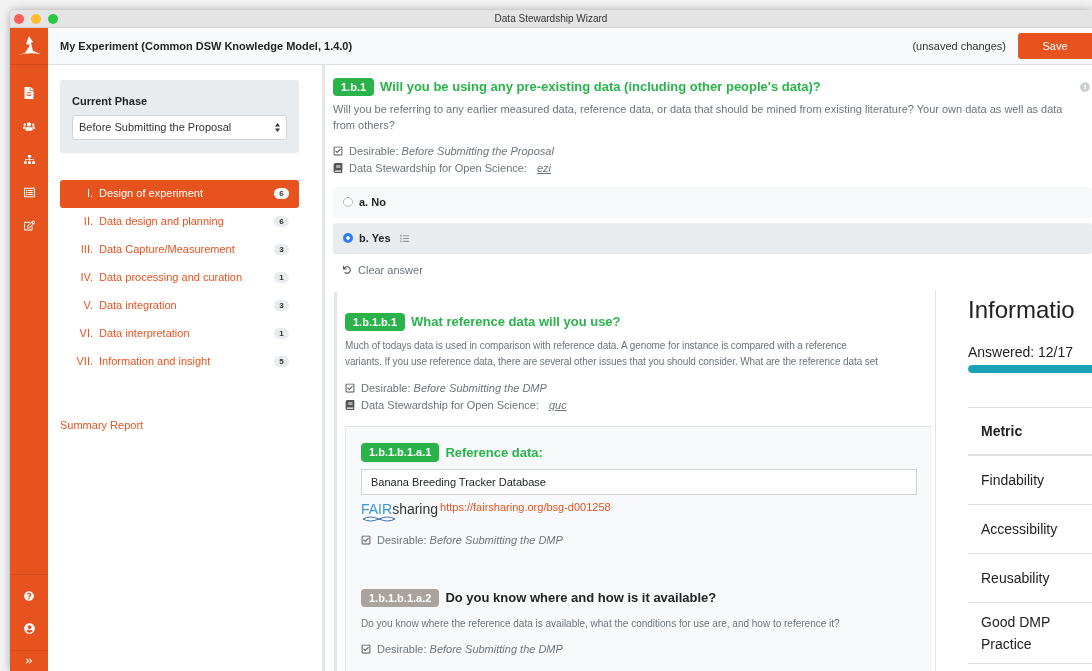 The height and width of the screenshot is (671, 1092). Describe the element at coordinates (110, 101) in the screenshot. I see `phase-label: Current Phase` at that location.